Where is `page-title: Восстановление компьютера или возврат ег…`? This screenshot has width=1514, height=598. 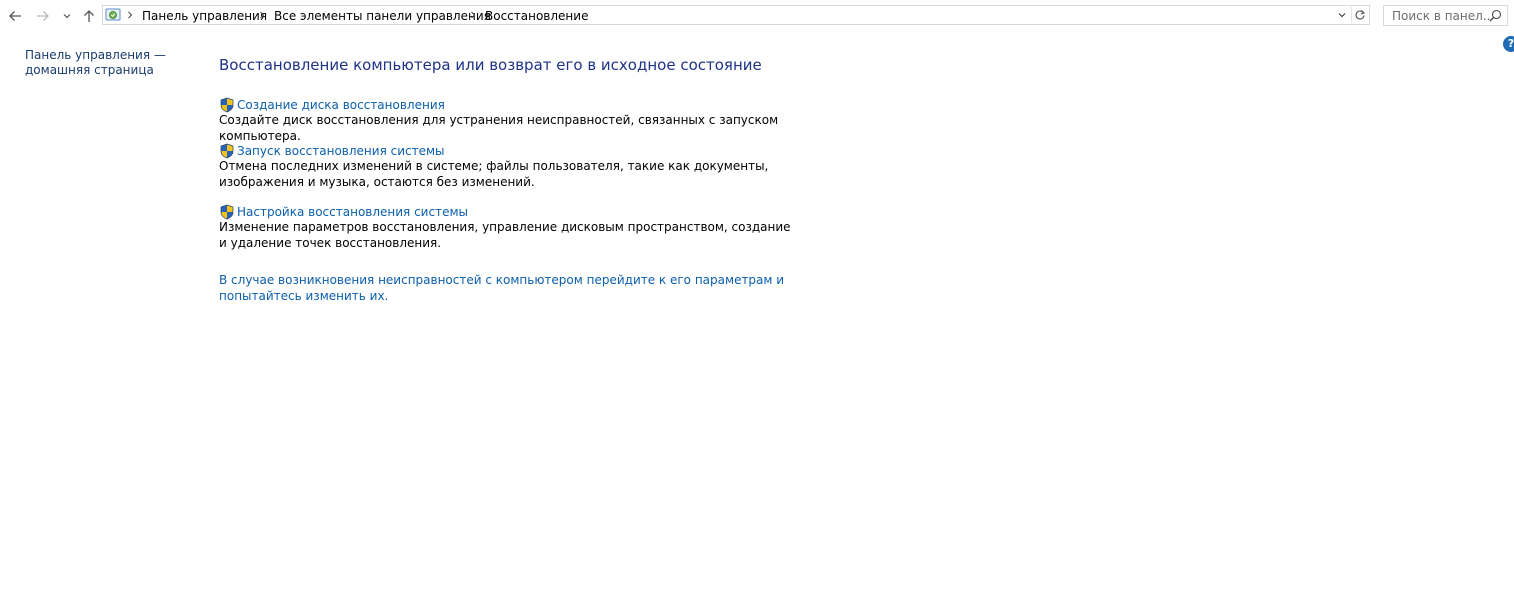 page-title: Восстановление компьютера или возврат ег… is located at coordinates (490, 65).